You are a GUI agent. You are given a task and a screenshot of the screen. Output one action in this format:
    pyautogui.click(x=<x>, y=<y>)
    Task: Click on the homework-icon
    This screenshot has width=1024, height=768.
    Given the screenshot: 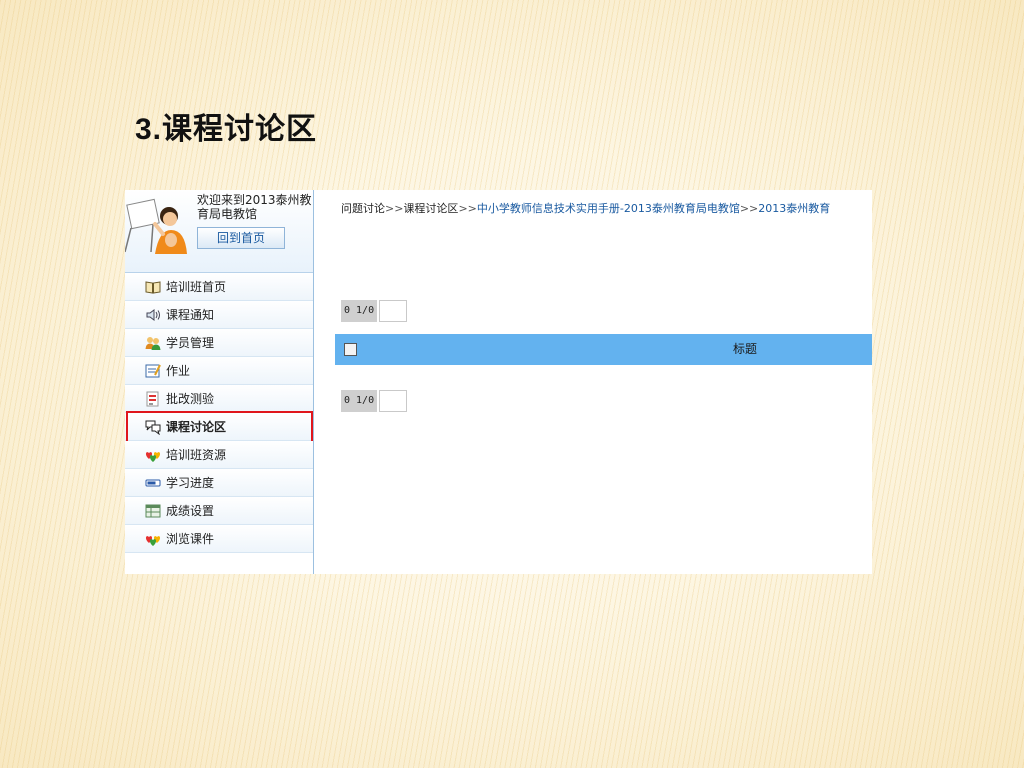 What is the action you would take?
    pyautogui.click(x=153, y=370)
    